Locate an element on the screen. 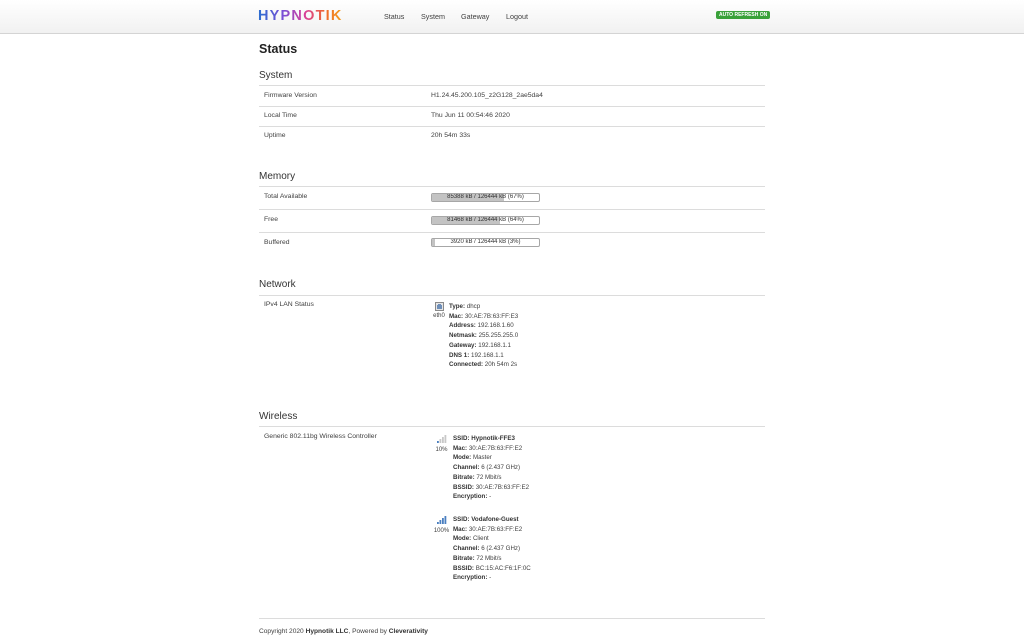  signal-full-icon is located at coordinates (442, 520).